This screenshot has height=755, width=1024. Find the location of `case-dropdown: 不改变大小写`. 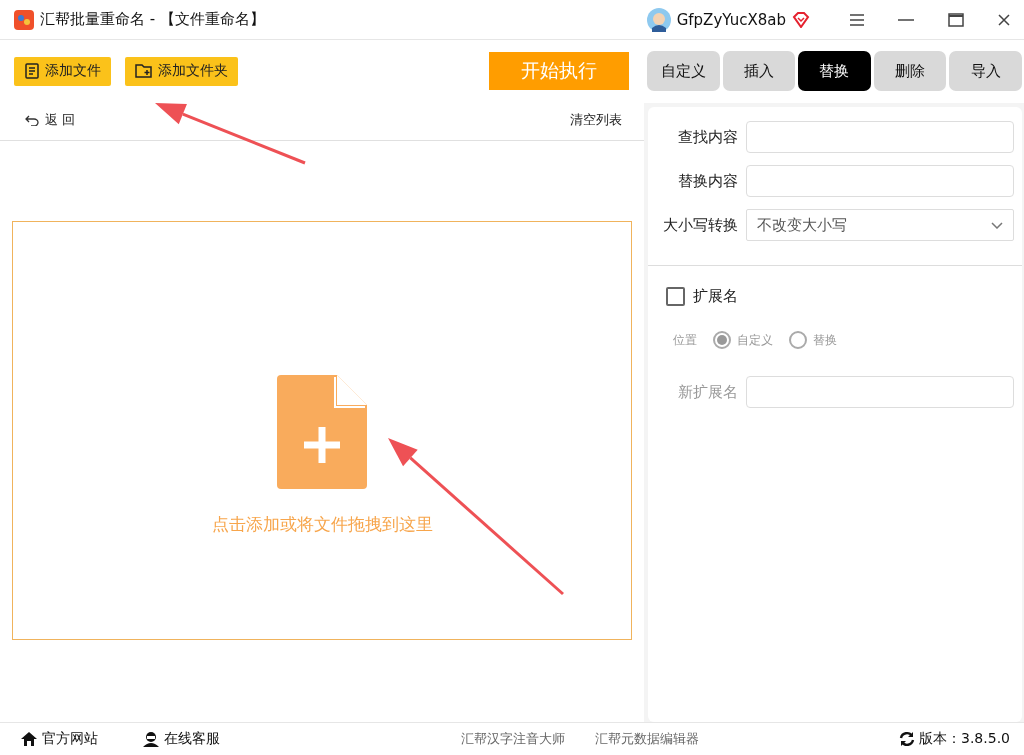

case-dropdown: 不改变大小写 is located at coordinates (880, 225).